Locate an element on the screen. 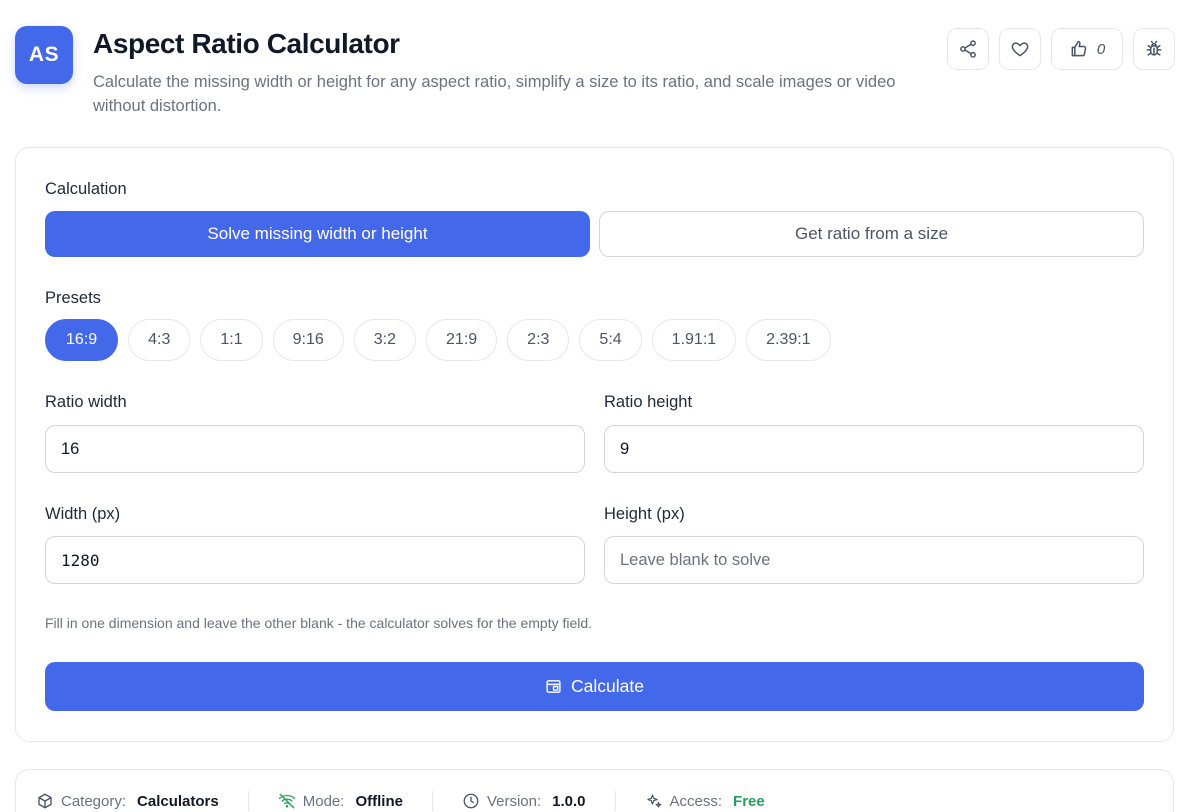 Image resolution: width=1200 pixels, height=812 pixels. preset-16-9: 16:9 is located at coordinates (82, 340).